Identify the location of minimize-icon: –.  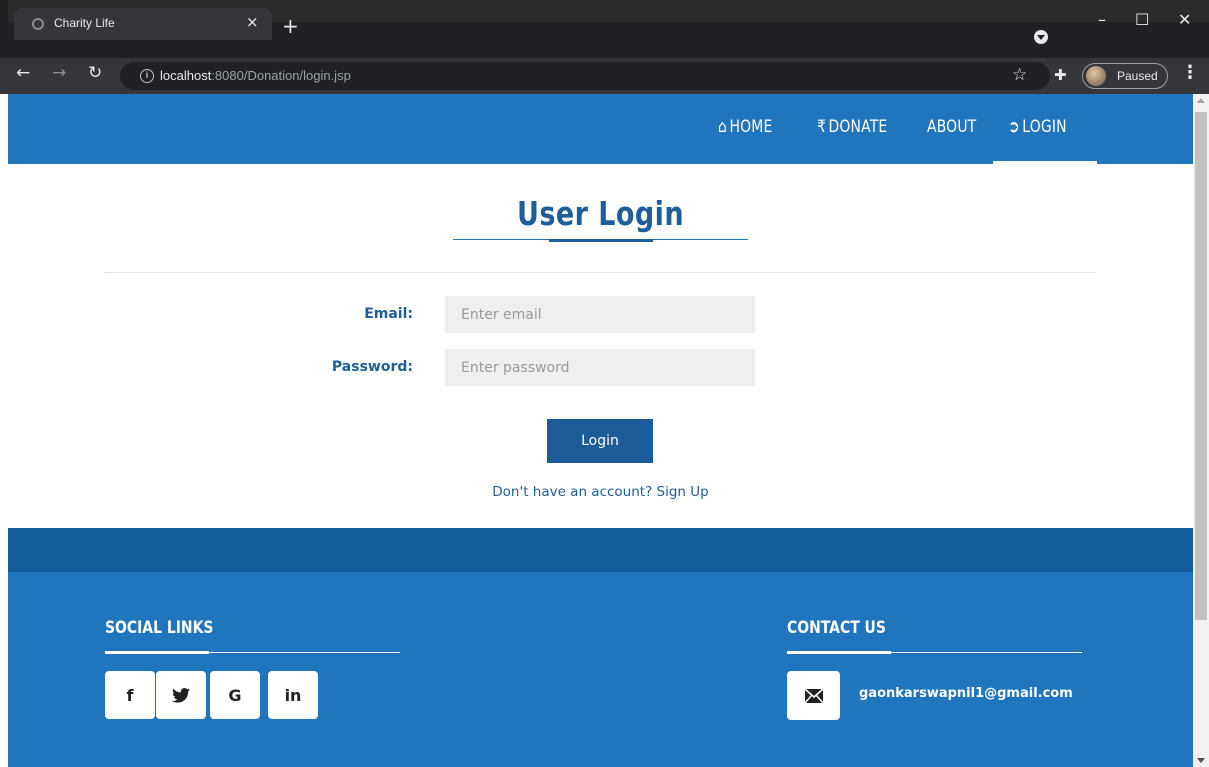
(1102, 20).